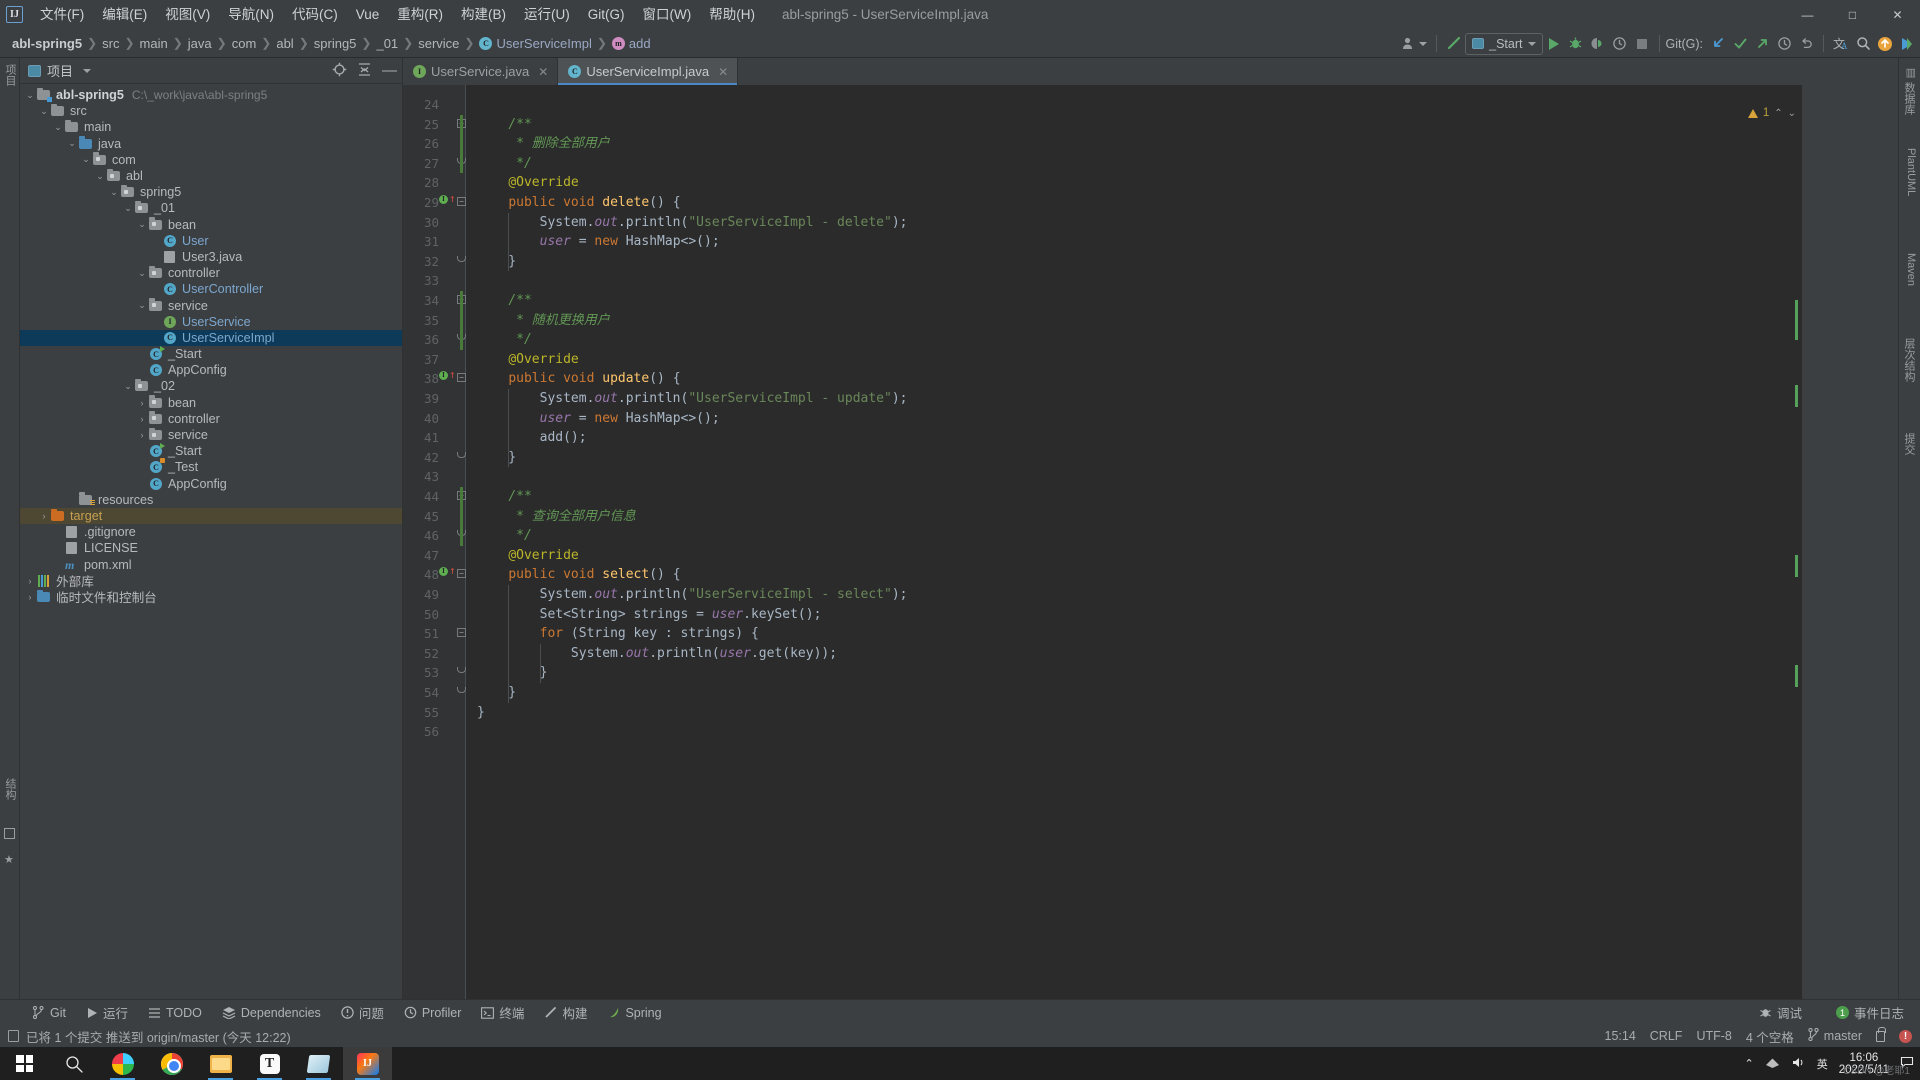  Describe the element at coordinates (211, 95) in the screenshot. I see `tree-node-abl-spring5: ⌄ abl-spring5 C:\_work\java\abl-spring5` at that location.